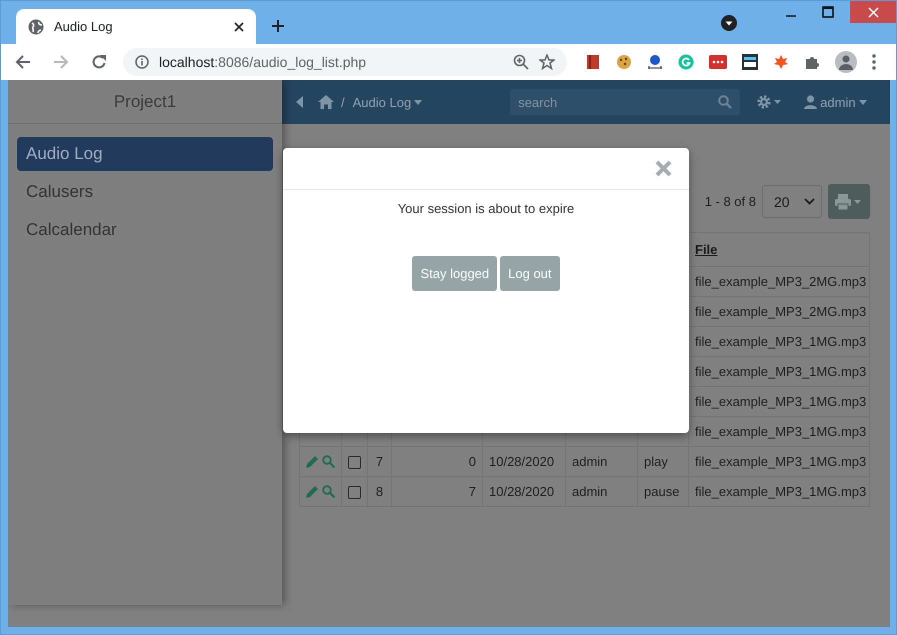 The height and width of the screenshot is (635, 897). What do you see at coordinates (547, 62) in the screenshot?
I see `star-icon` at bounding box center [547, 62].